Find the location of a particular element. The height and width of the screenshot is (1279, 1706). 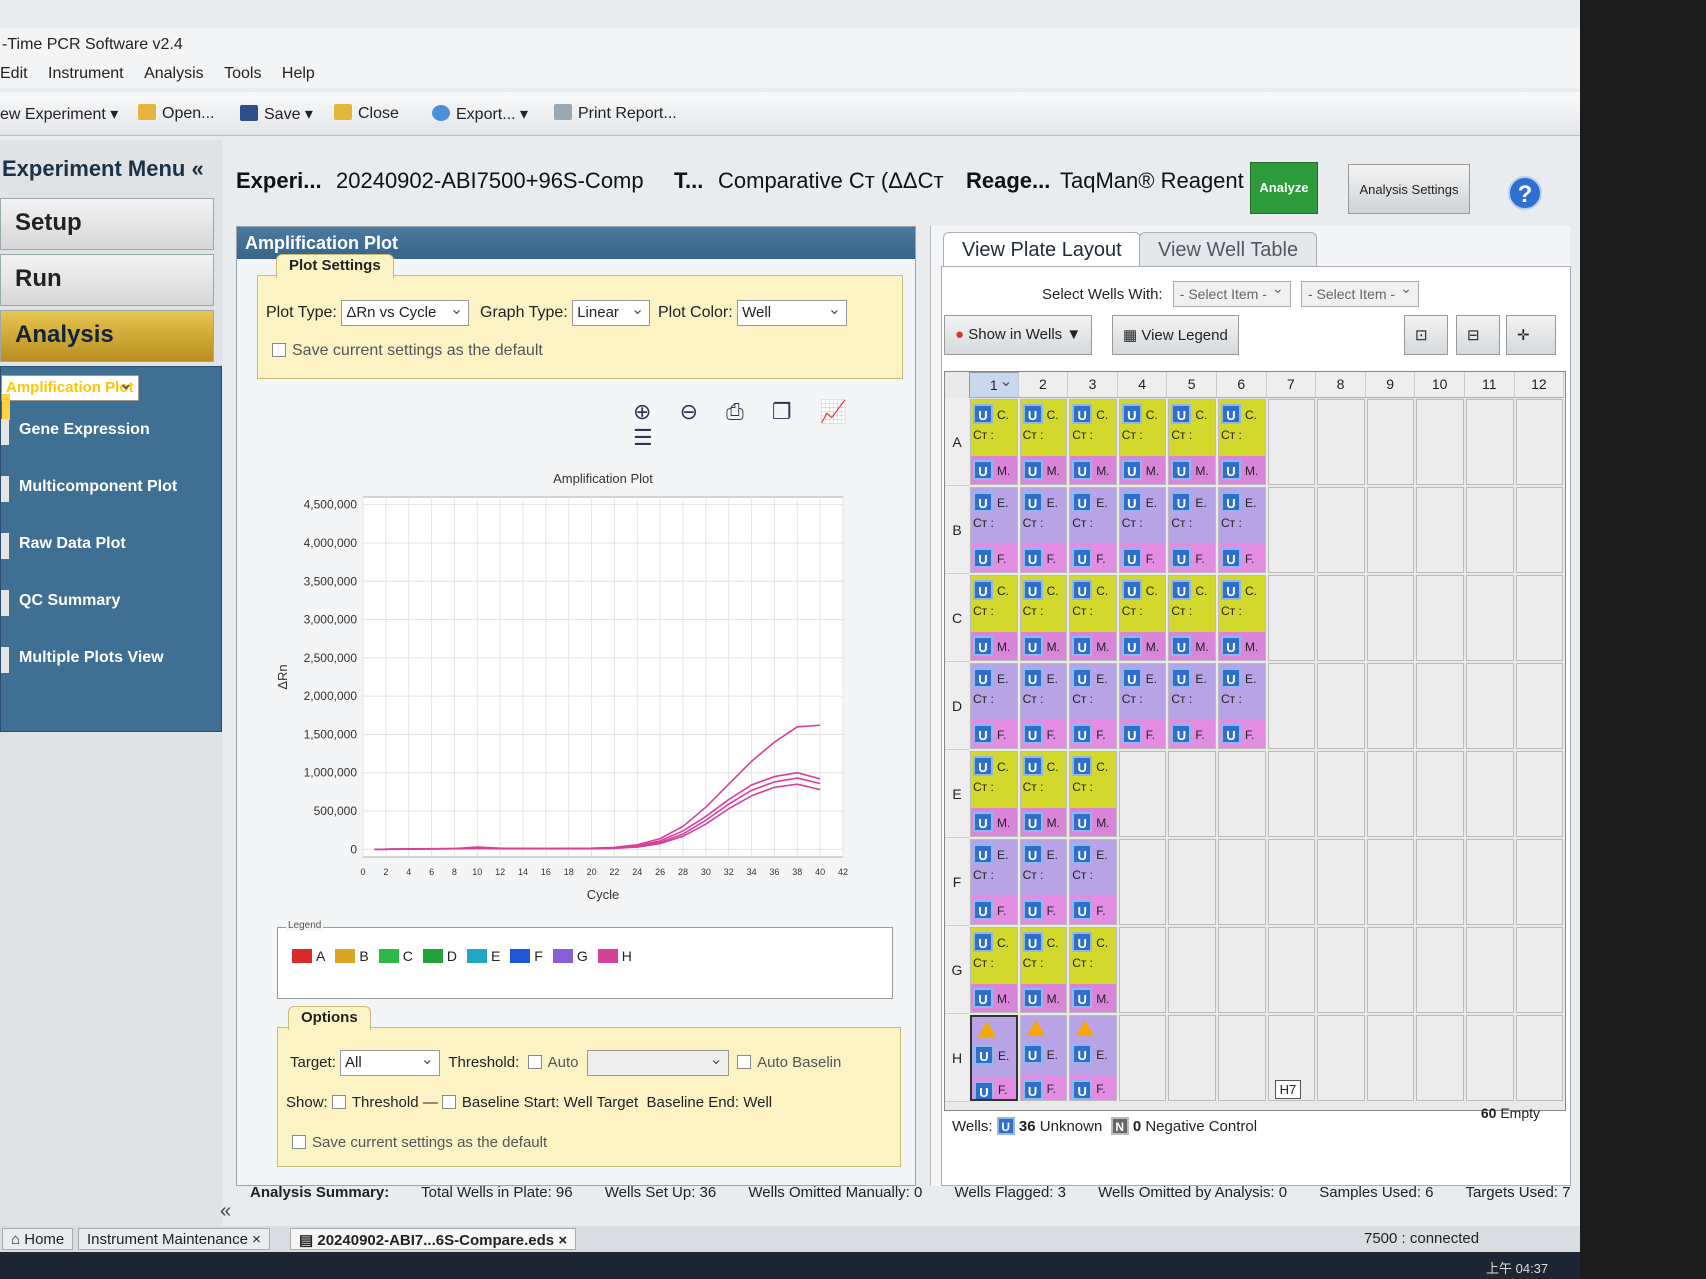

print-icon: ⎙ is located at coordinates (735, 411).